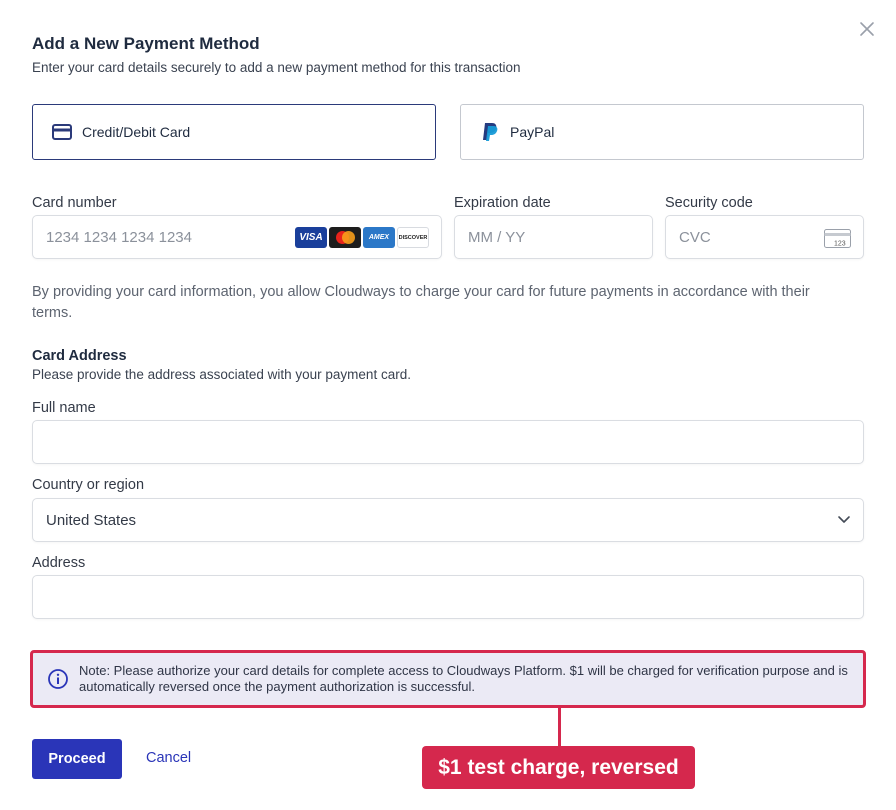 The height and width of the screenshot is (810, 896). Describe the element at coordinates (311, 237) in the screenshot. I see `visa-icon: VISA` at that location.